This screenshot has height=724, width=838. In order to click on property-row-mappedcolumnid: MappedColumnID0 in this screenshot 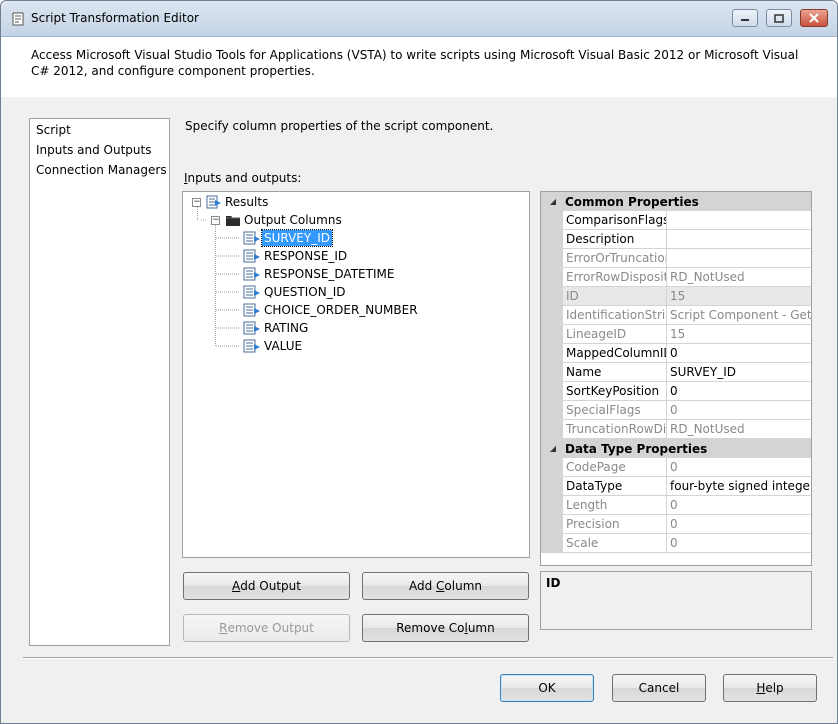, I will do `click(676, 353)`.